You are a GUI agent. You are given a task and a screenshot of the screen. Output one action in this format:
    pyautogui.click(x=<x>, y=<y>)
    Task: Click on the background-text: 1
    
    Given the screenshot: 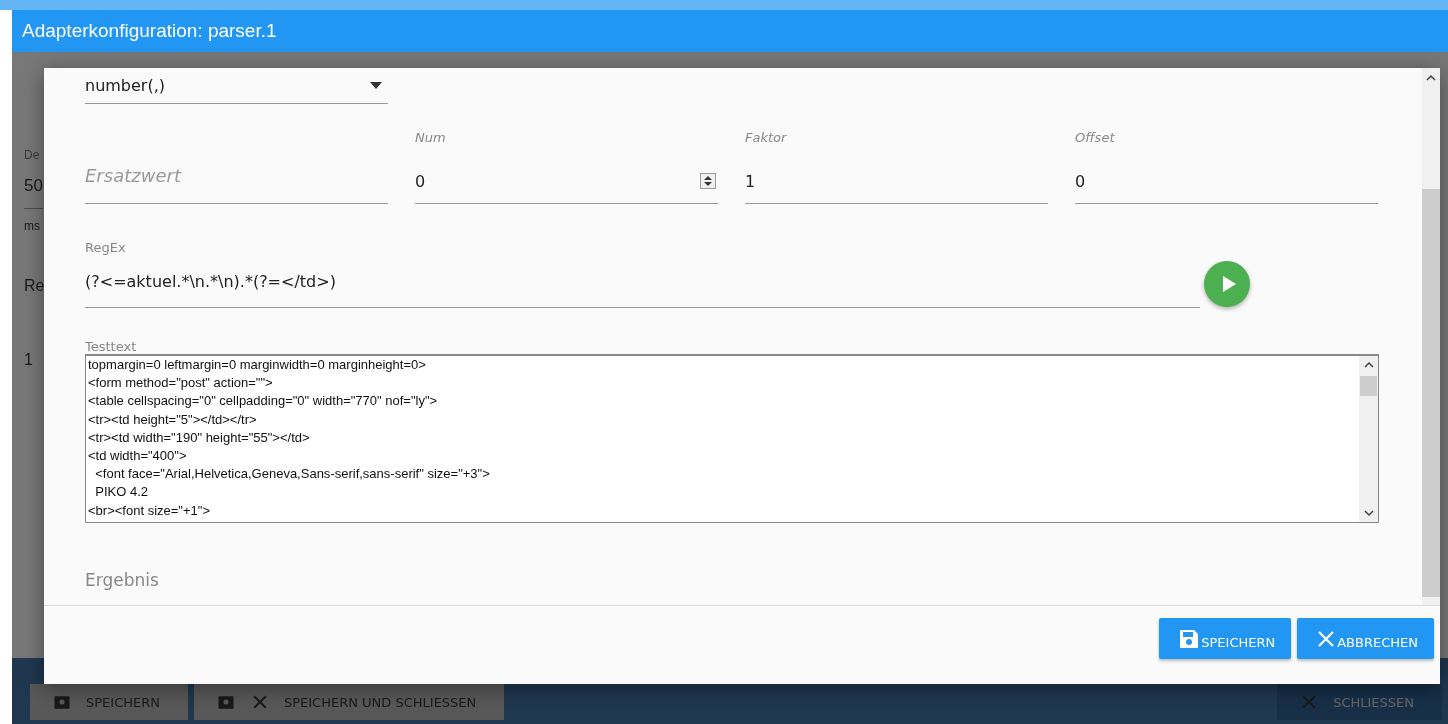 What is the action you would take?
    pyautogui.click(x=28, y=360)
    